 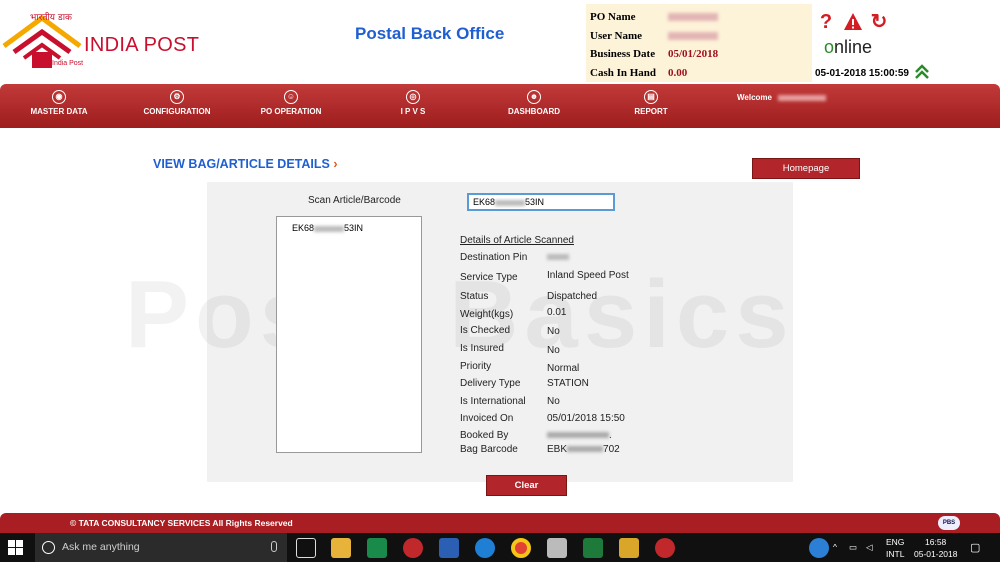 What do you see at coordinates (526, 485) in the screenshot?
I see `clear-button: Clear` at bounding box center [526, 485].